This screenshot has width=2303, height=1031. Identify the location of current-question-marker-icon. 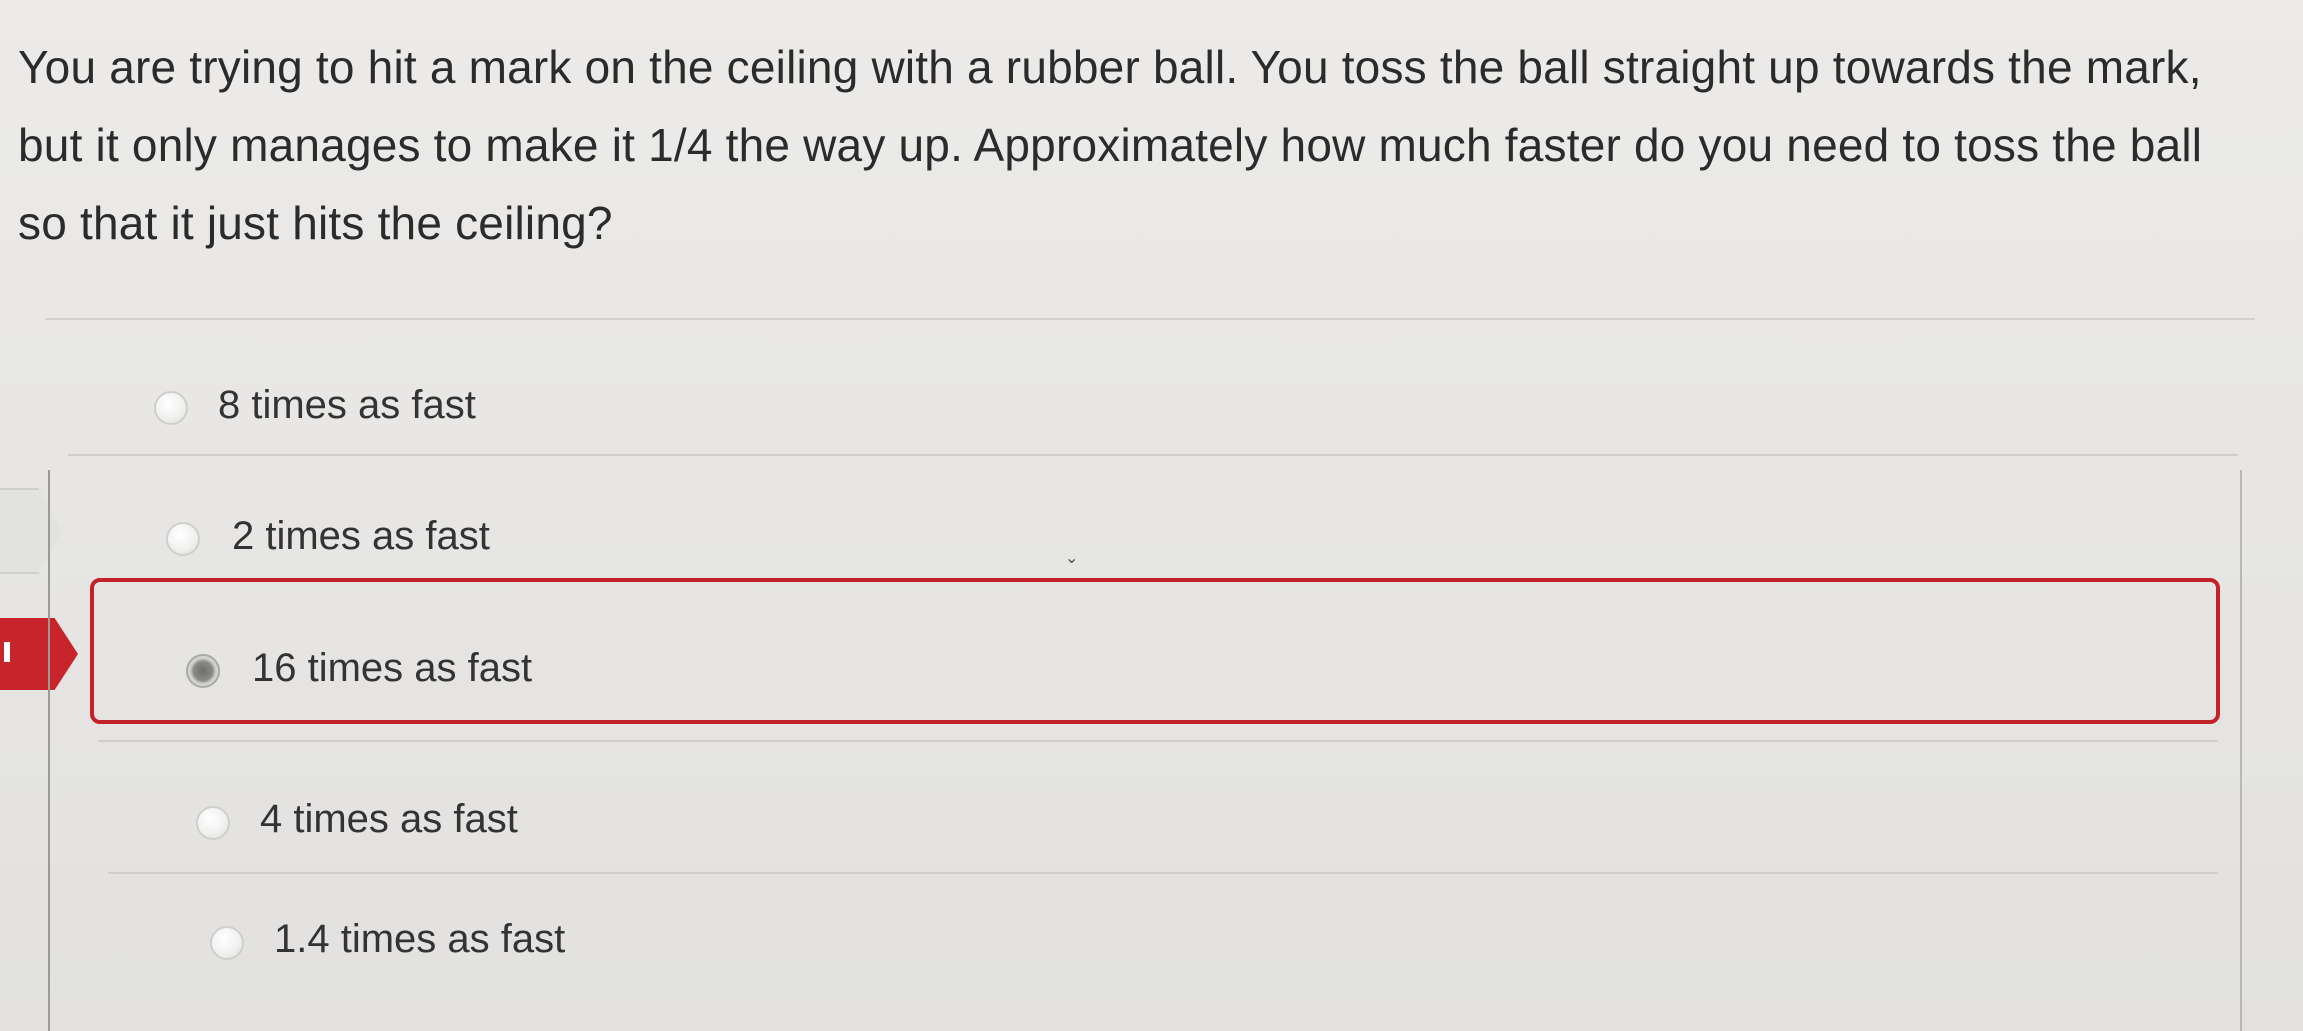
(7, 652).